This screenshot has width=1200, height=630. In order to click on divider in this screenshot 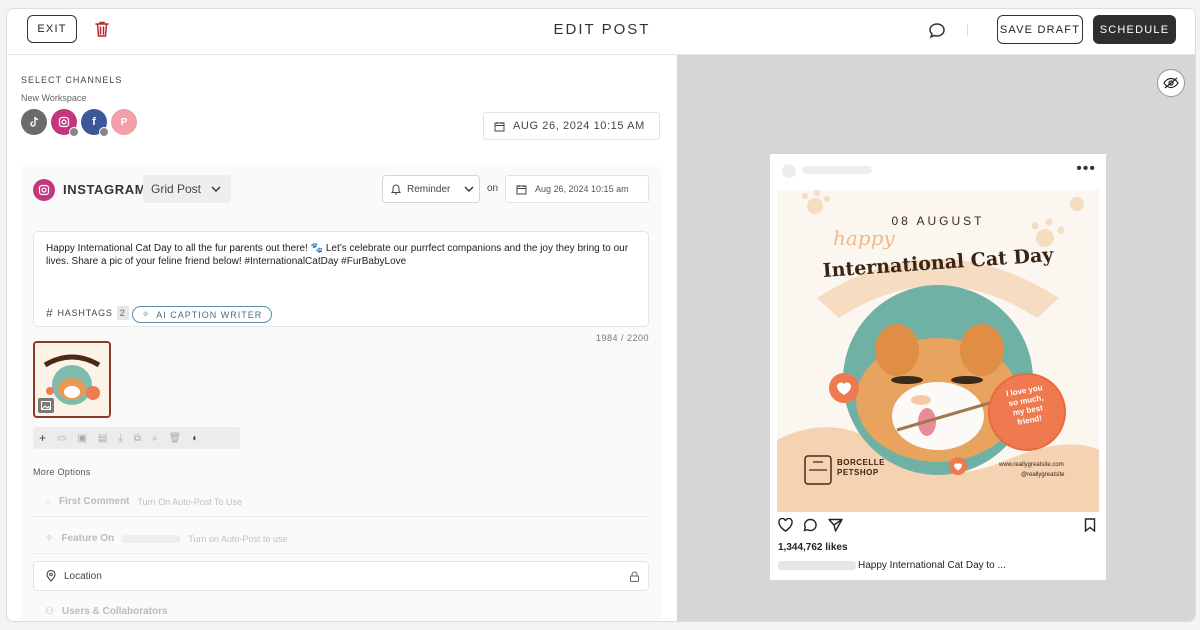, I will do `click(967, 30)`.